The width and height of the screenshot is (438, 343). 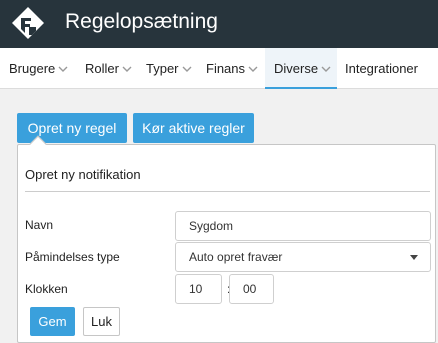 What do you see at coordinates (141, 21) in the screenshot?
I see `page-title: Regelopsætning` at bounding box center [141, 21].